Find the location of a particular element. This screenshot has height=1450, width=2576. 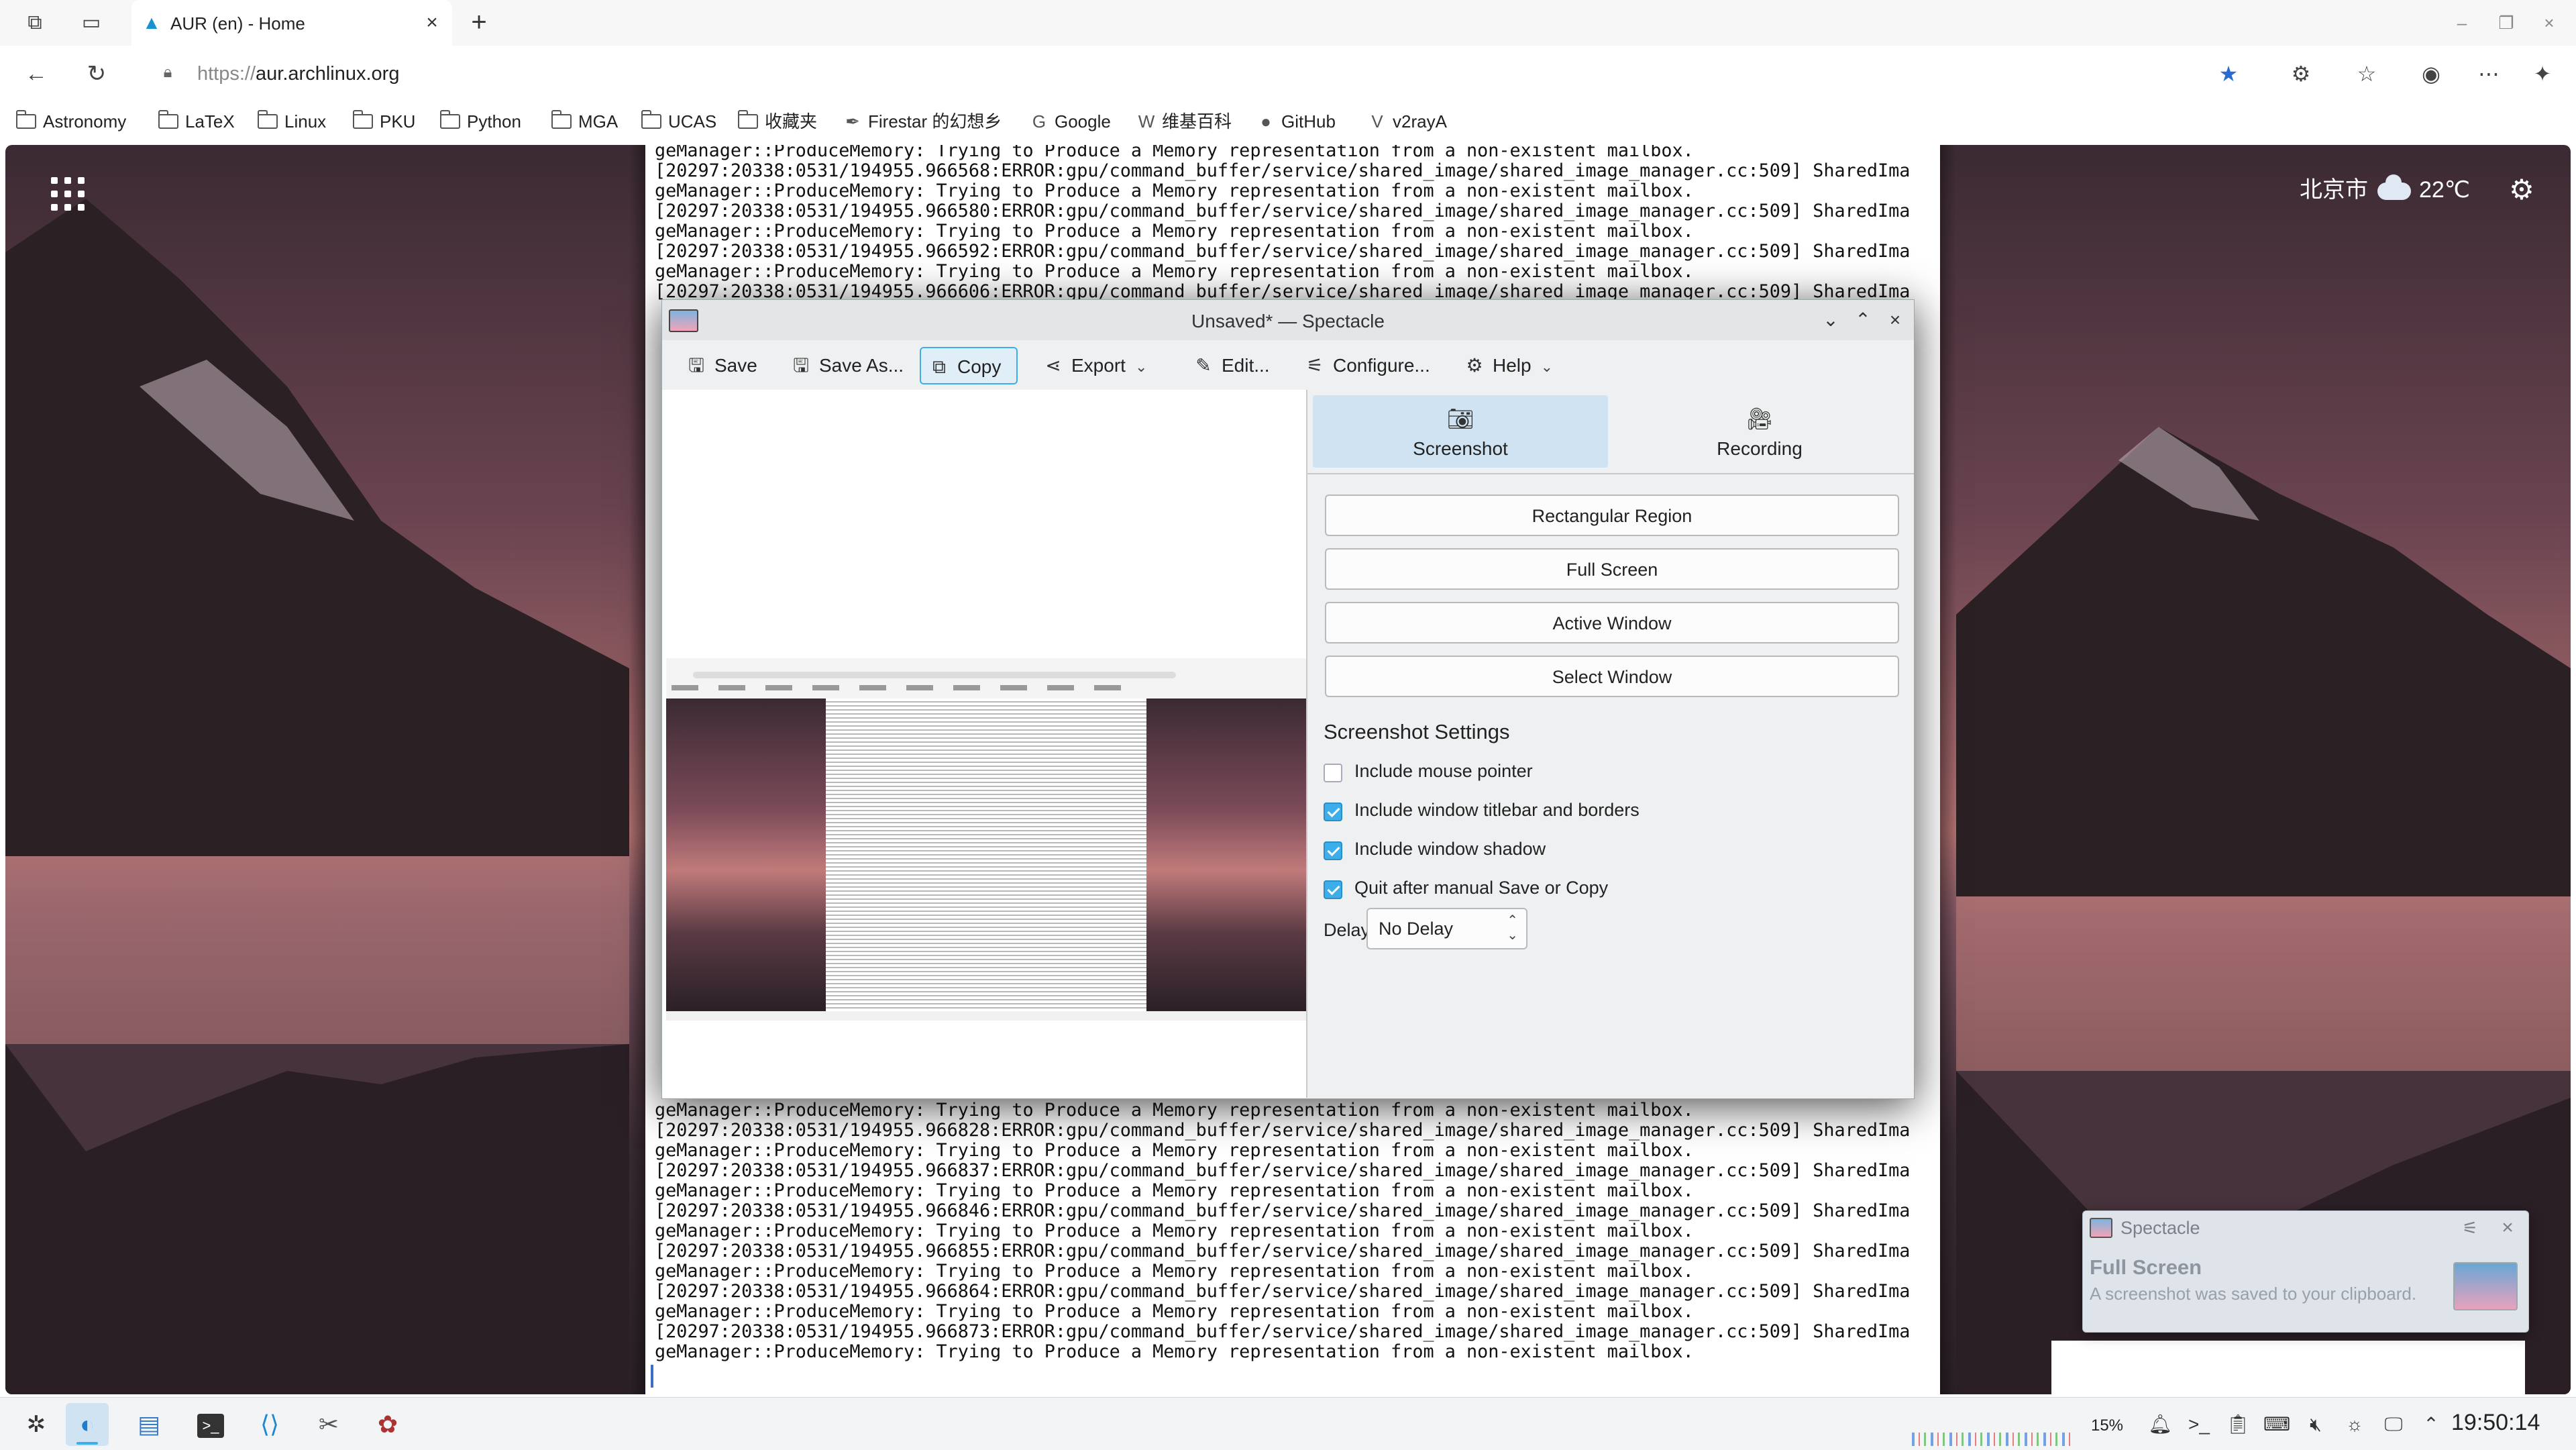

tab-recording: 🎥︎ Recording is located at coordinates (1759, 431).